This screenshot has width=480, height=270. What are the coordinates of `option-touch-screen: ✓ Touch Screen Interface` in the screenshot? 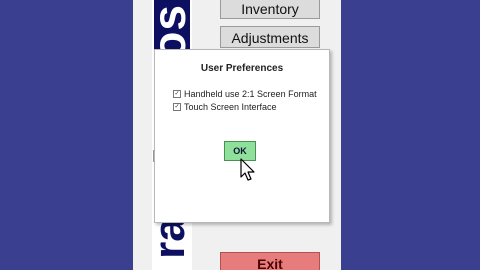 It's located at (225, 107).